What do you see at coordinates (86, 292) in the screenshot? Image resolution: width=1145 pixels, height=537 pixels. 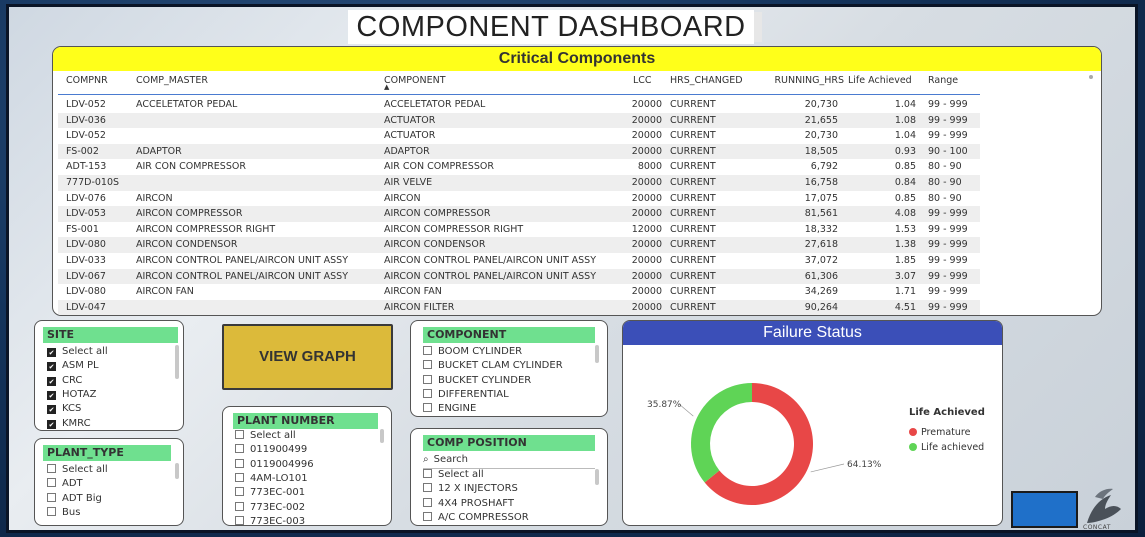 I see `col-compnr-cell: LDV-080` at bounding box center [86, 292].